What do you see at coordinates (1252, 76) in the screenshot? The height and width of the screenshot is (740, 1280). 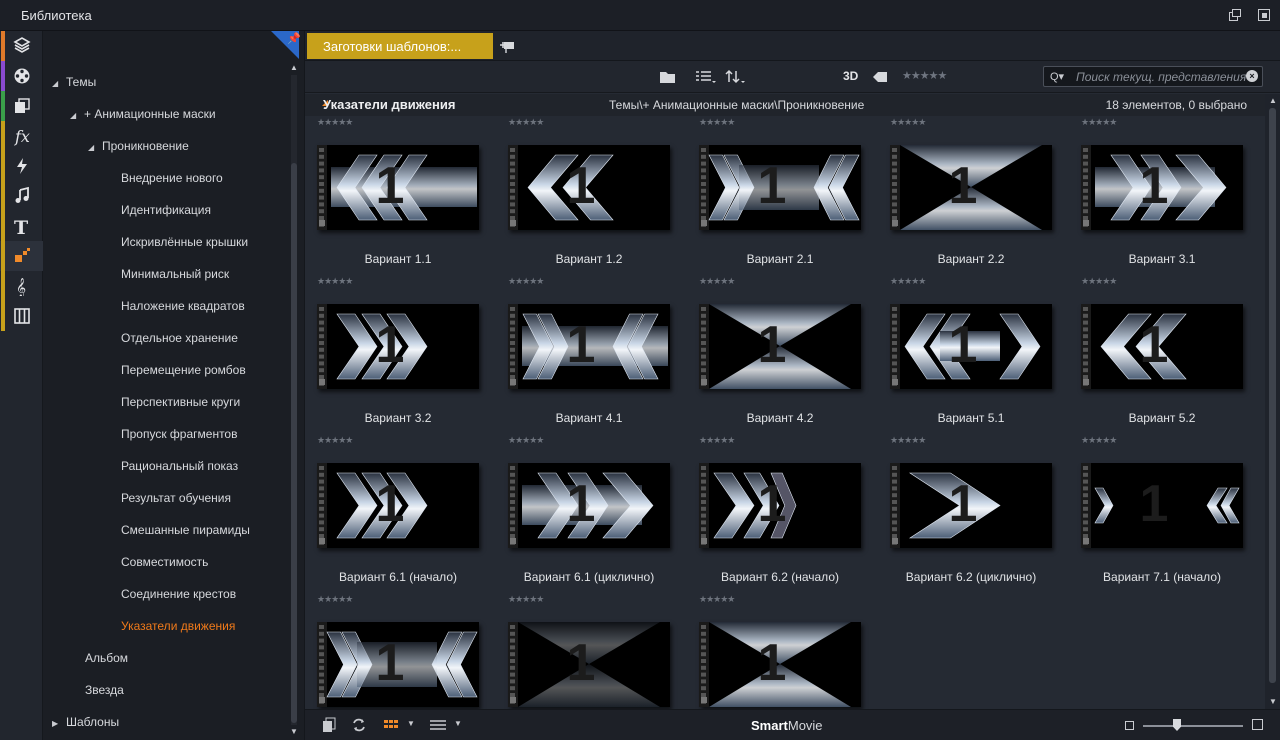 I see `clear-search-icon: ×` at bounding box center [1252, 76].